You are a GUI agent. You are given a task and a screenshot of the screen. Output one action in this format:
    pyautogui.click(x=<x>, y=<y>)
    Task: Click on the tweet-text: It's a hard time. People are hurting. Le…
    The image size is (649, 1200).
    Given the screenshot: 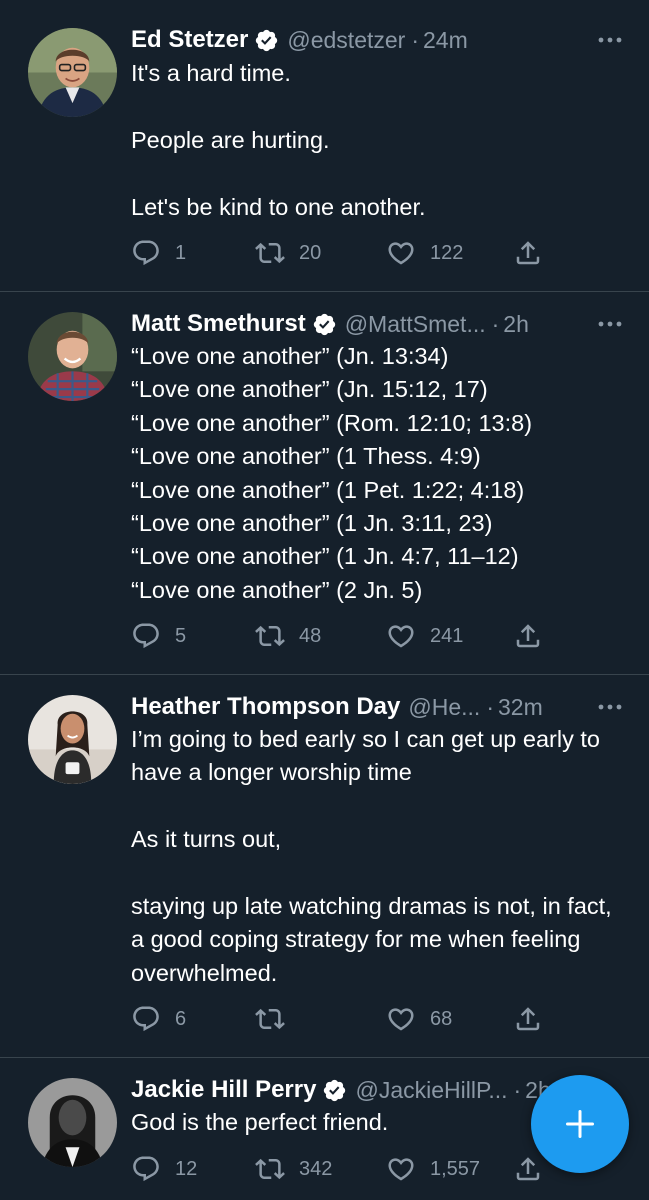 What is the action you would take?
    pyautogui.click(x=376, y=140)
    